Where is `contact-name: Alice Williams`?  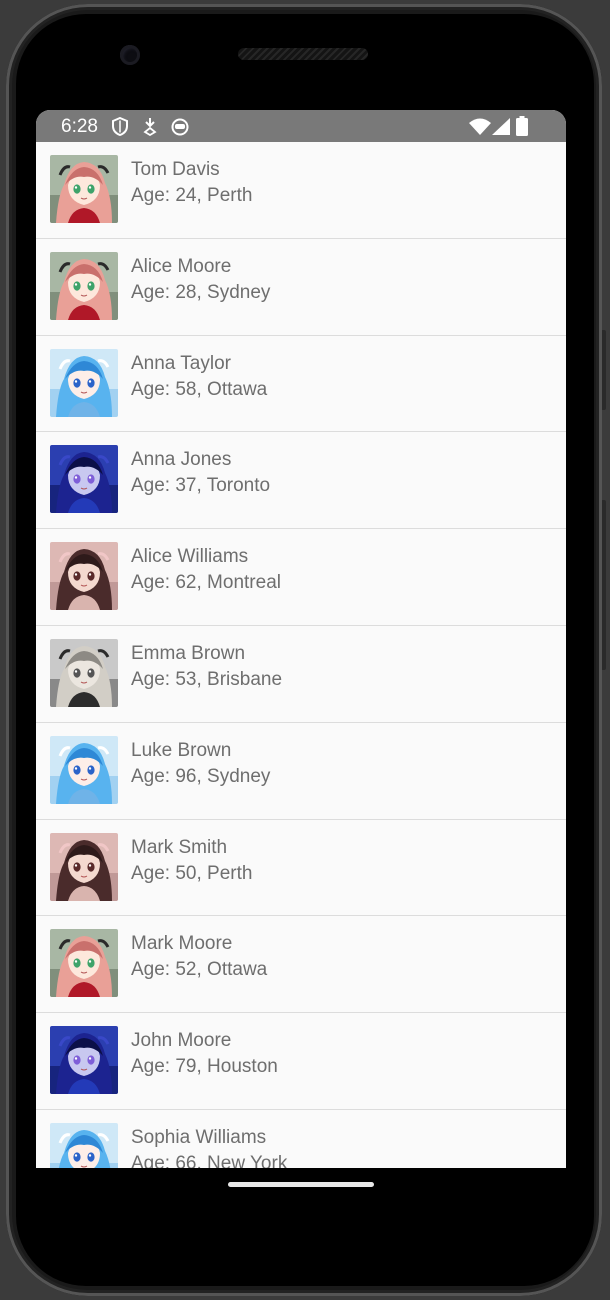 contact-name: Alice Williams is located at coordinates (190, 557).